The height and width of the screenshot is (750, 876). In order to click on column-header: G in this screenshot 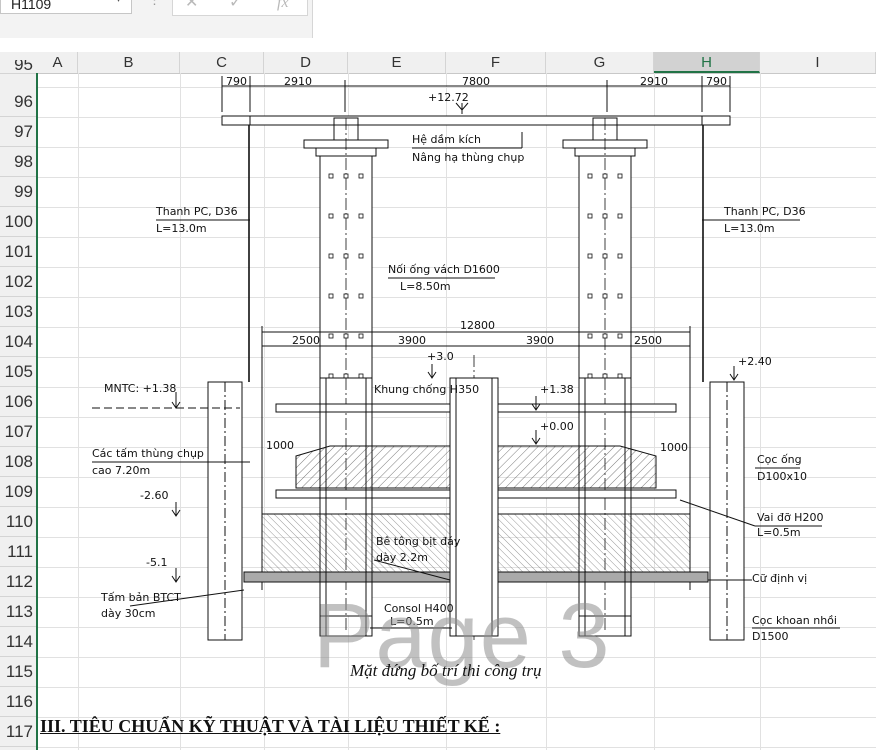, I will do `click(600, 62)`.